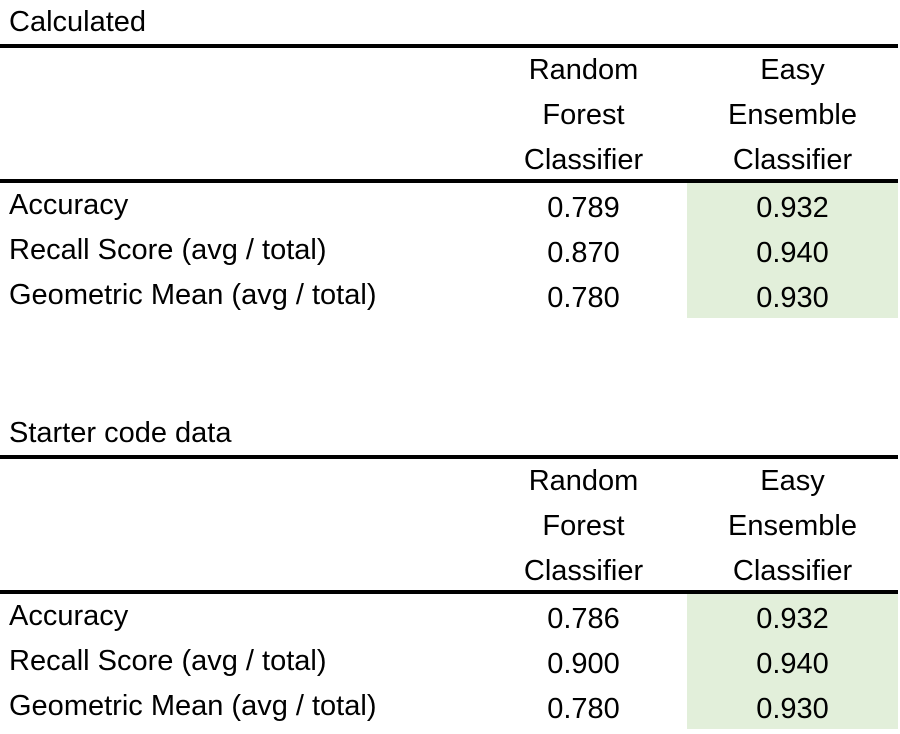  I want to click on random-forest-value: 0.870, so click(583, 253).